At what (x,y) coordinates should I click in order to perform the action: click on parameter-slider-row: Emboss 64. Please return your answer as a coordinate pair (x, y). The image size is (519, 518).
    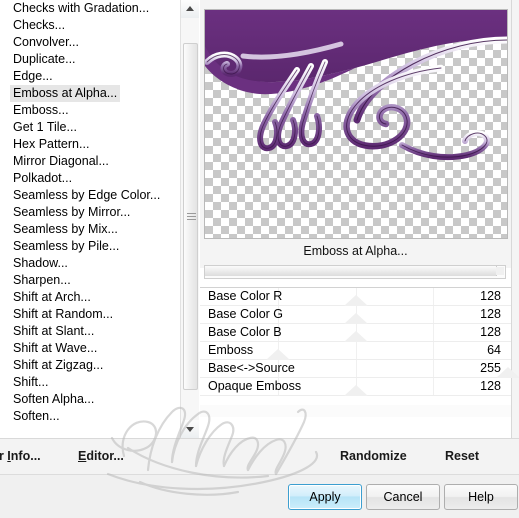
    Looking at the image, I should click on (355, 351).